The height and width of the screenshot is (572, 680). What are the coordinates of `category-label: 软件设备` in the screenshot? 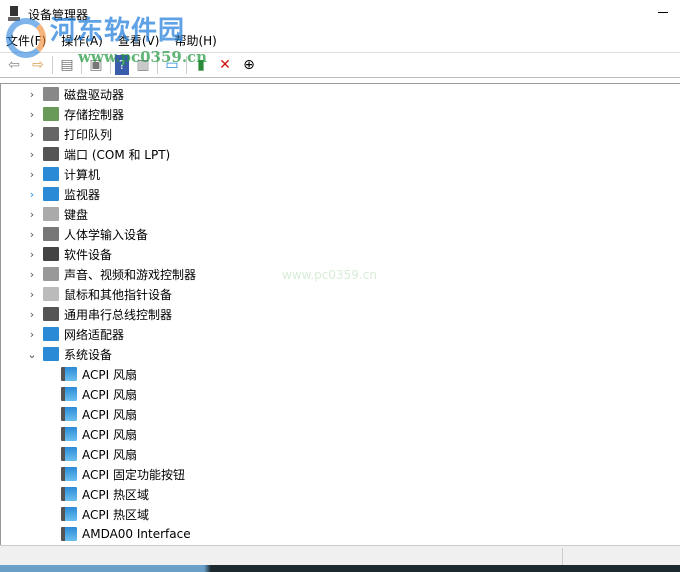 It's located at (88, 254).